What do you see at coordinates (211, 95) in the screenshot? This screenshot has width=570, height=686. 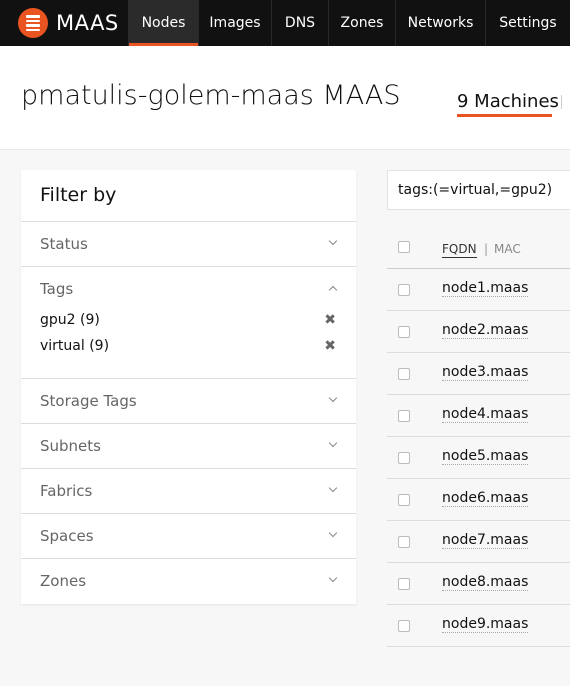 I see `page-title: pmatulis-golem-maas MAAS` at bounding box center [211, 95].